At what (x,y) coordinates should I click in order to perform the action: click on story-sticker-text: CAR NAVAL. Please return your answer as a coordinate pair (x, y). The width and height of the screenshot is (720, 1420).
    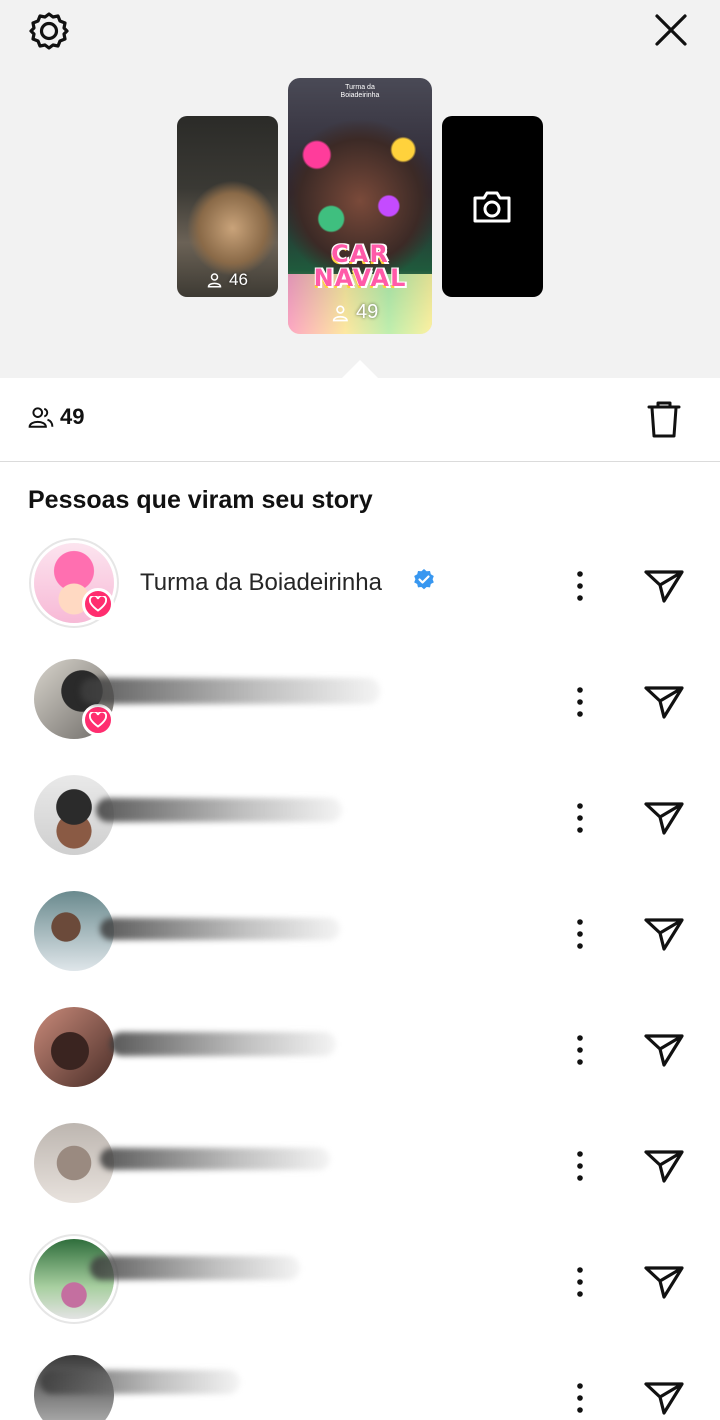
    Looking at the image, I should click on (360, 266).